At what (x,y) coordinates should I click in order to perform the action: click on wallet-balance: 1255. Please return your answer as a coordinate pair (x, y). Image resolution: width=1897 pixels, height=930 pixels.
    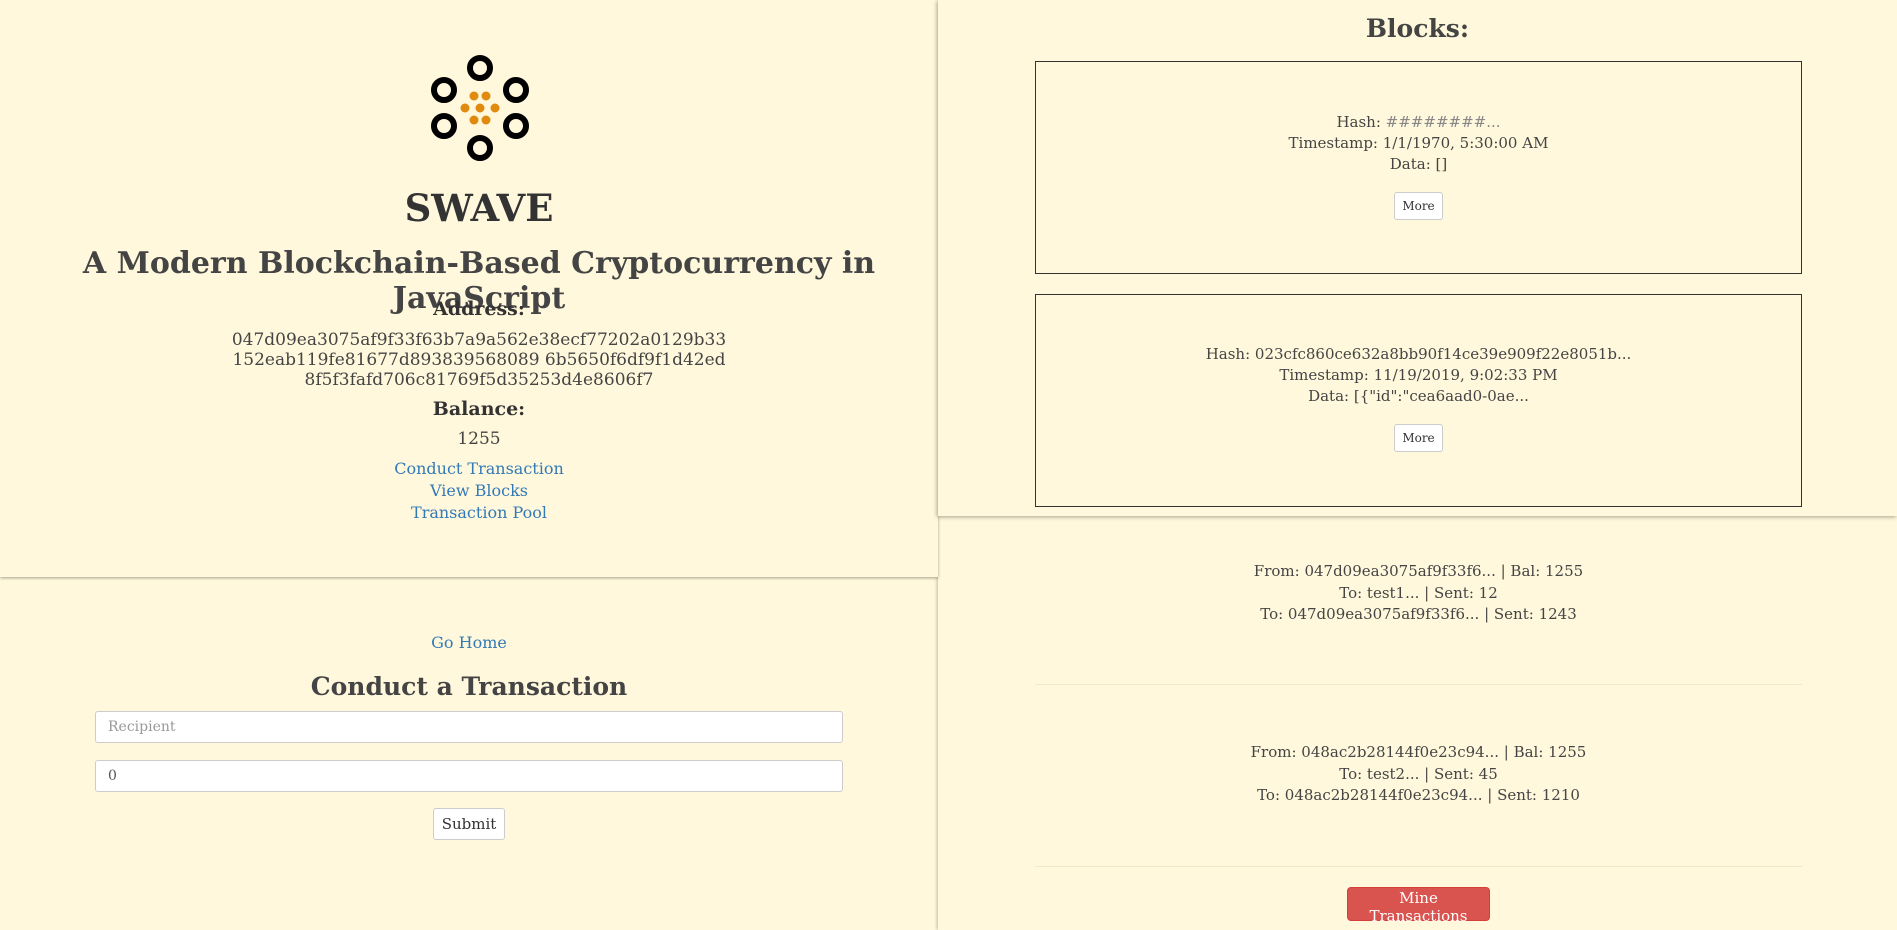
    Looking at the image, I should click on (479, 439).